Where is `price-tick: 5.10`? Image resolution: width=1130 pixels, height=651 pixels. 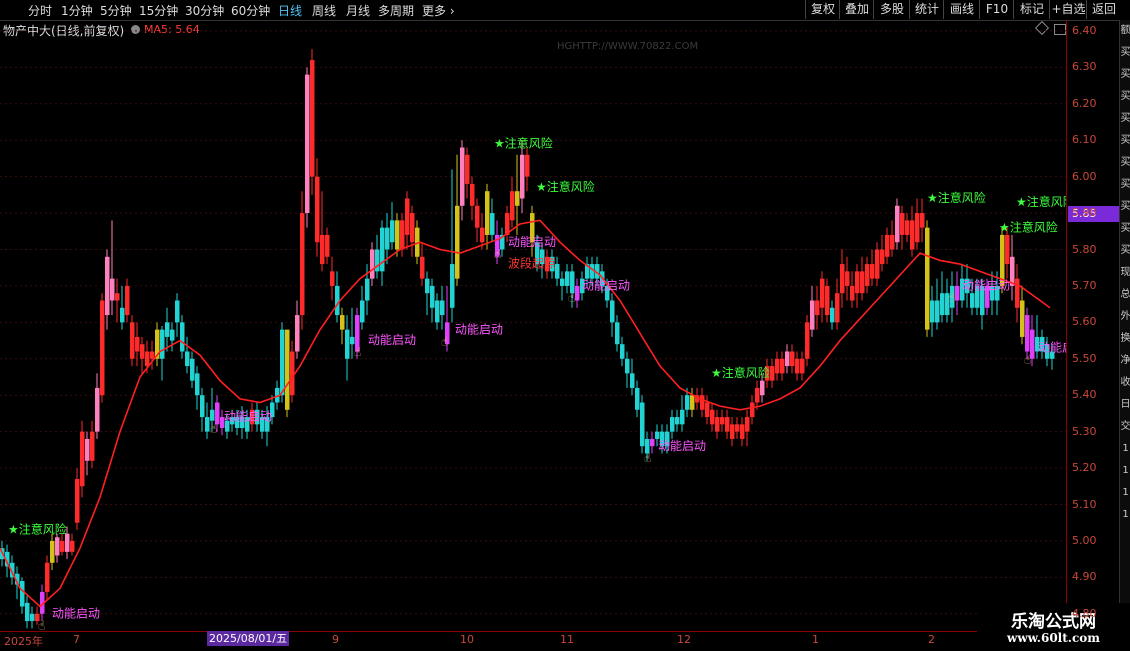
price-tick: 5.10 is located at coordinates (1084, 504).